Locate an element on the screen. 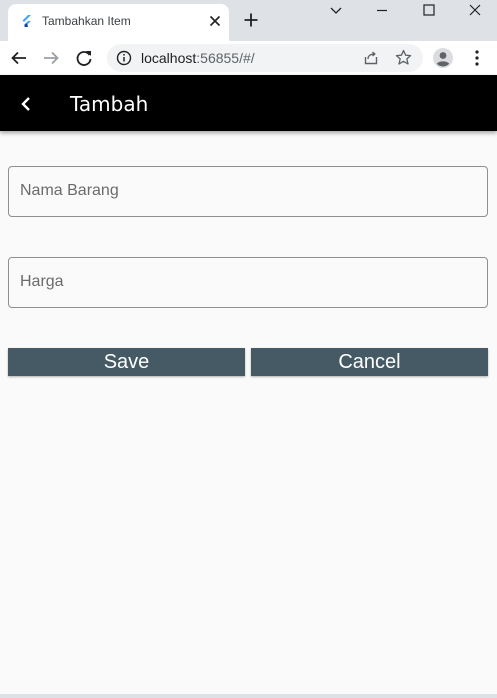  flutter-logo-icon is located at coordinates (26, 21).